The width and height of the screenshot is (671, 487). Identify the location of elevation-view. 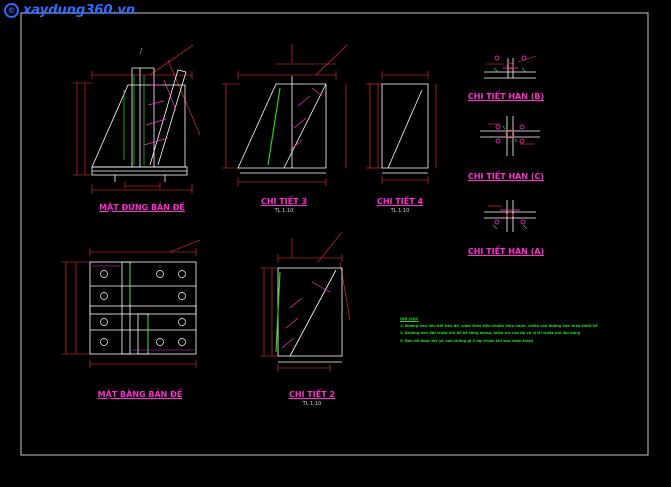
(137, 119).